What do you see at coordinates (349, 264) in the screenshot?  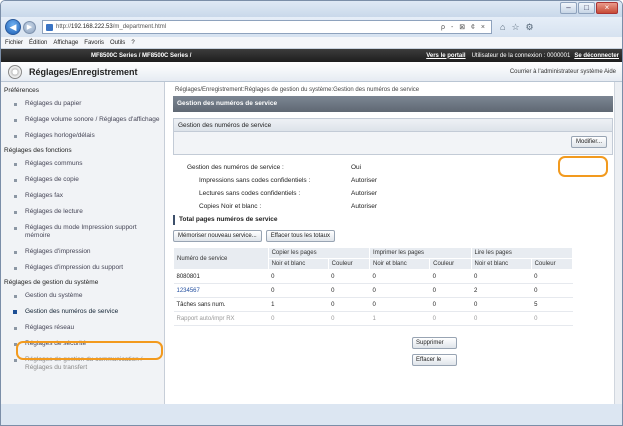 I see `col-sub: Couleur` at bounding box center [349, 264].